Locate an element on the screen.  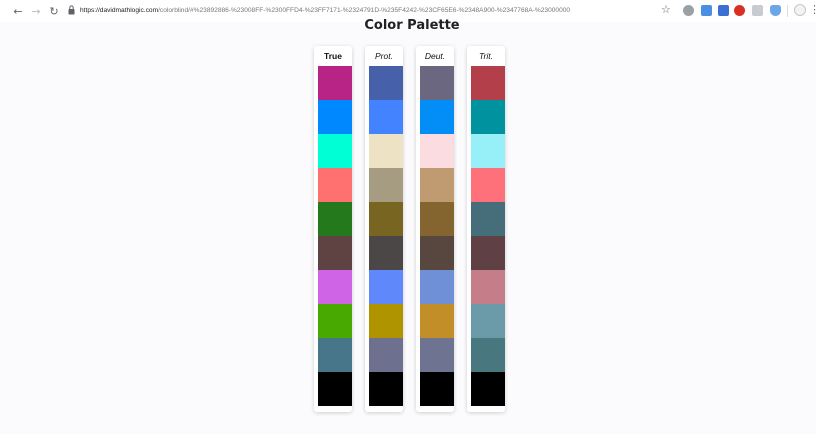
forward-arrow-icon: → is located at coordinates (36, 11).